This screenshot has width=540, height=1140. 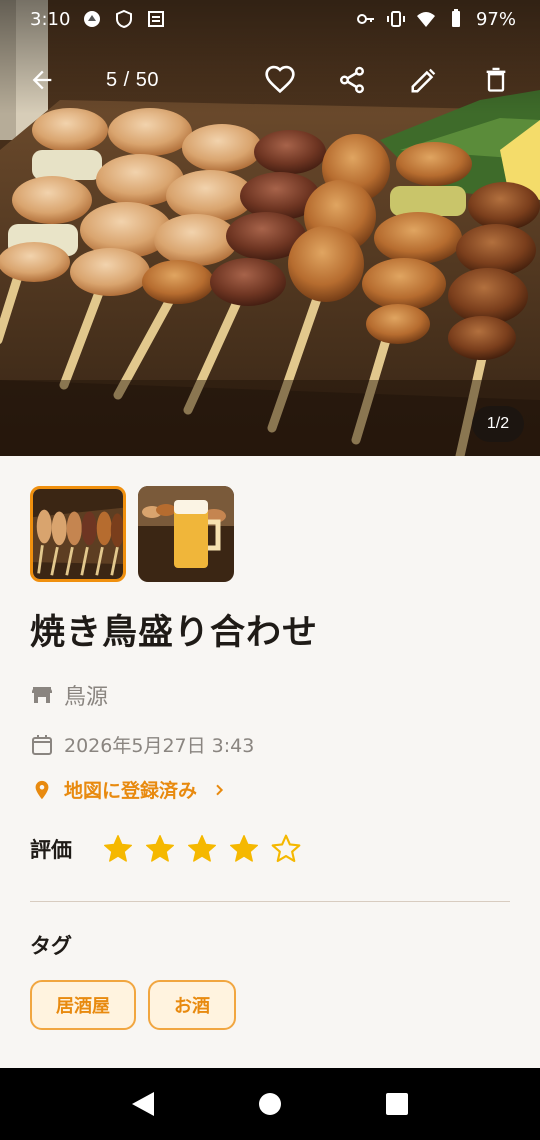 What do you see at coordinates (192, 1005) in the screenshot?
I see `tag-chip: お酒` at bounding box center [192, 1005].